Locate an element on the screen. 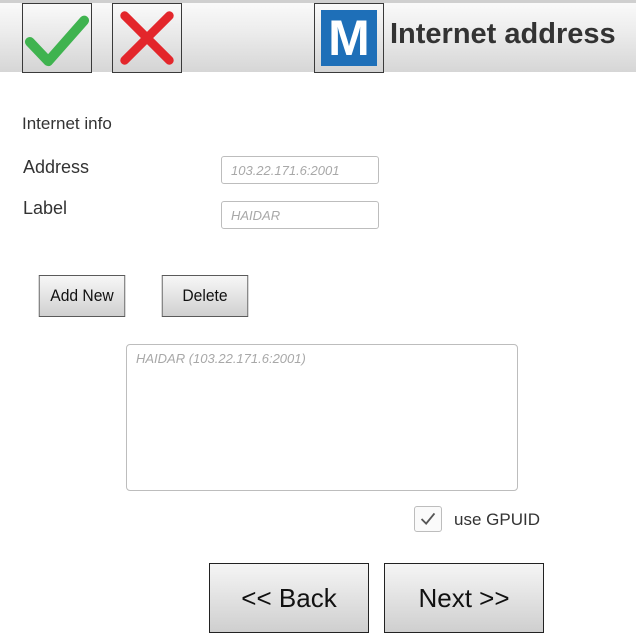  check-small-icon is located at coordinates (428, 518).